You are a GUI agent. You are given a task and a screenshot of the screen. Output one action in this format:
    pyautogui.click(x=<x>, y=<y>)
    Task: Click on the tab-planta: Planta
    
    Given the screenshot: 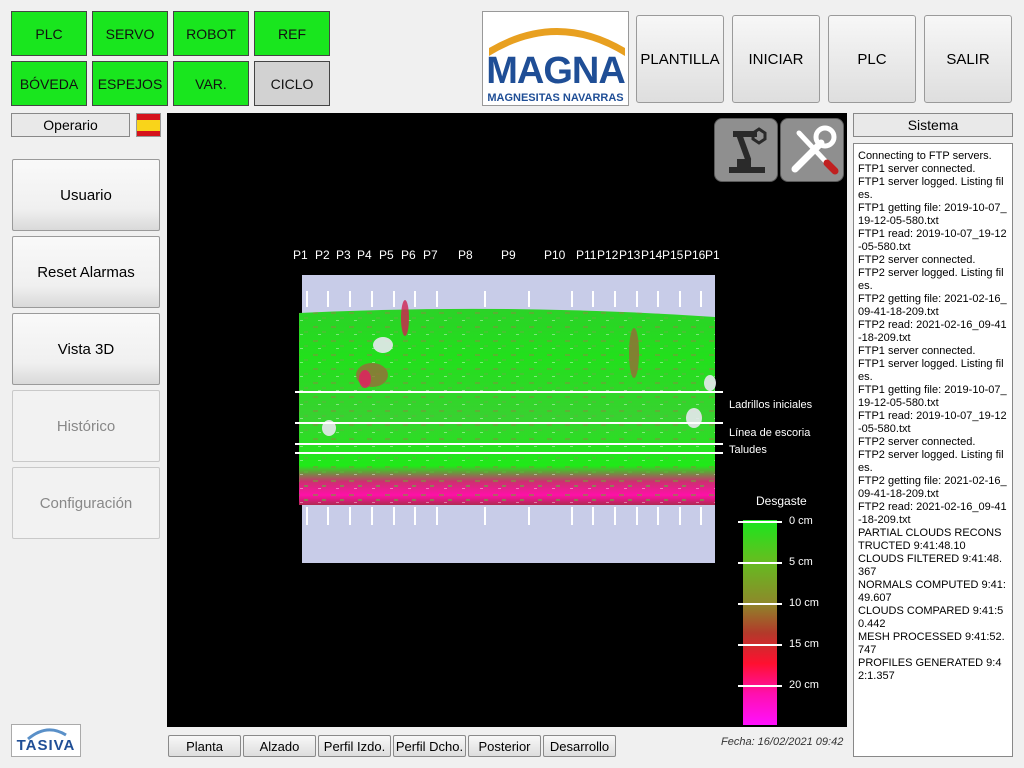 What is the action you would take?
    pyautogui.click(x=204, y=746)
    